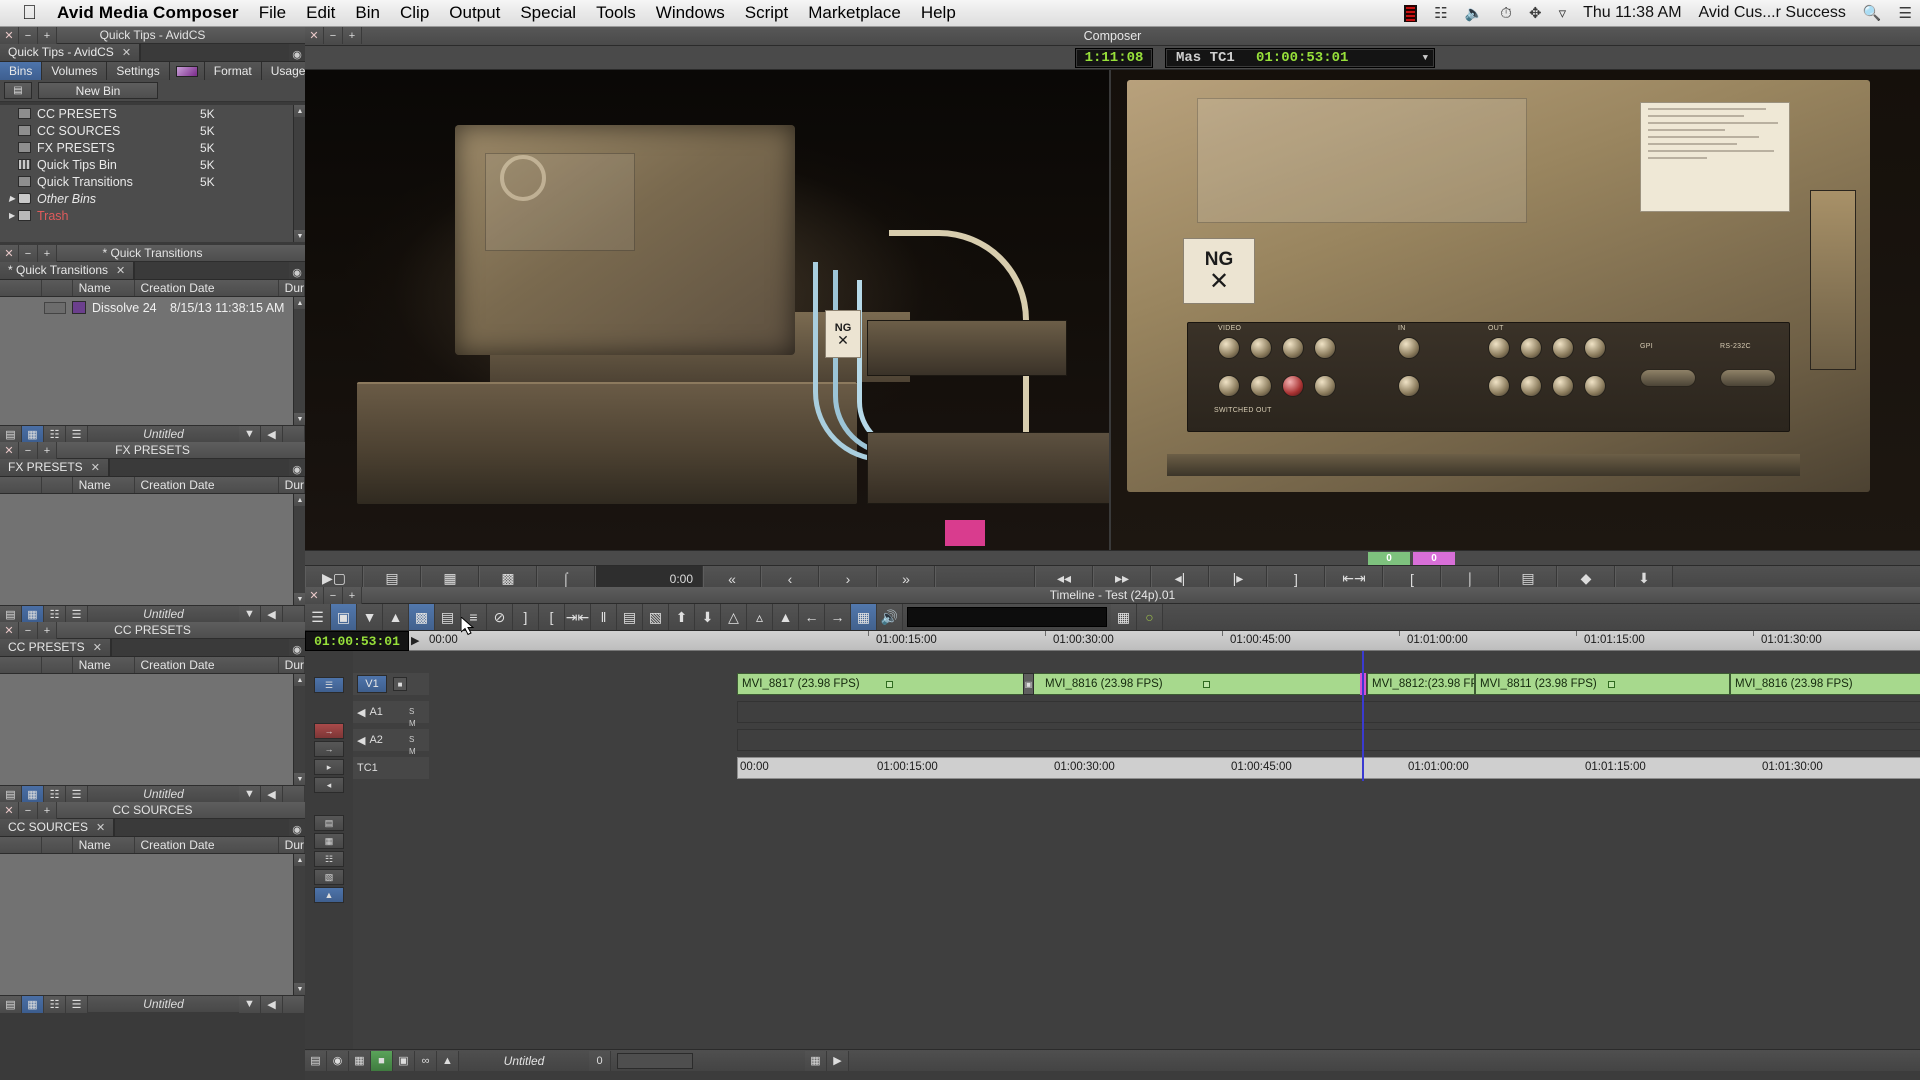  Describe the element at coordinates (578, 617) in the screenshot. I see `trim-both-icon: ⇥⇤` at that location.